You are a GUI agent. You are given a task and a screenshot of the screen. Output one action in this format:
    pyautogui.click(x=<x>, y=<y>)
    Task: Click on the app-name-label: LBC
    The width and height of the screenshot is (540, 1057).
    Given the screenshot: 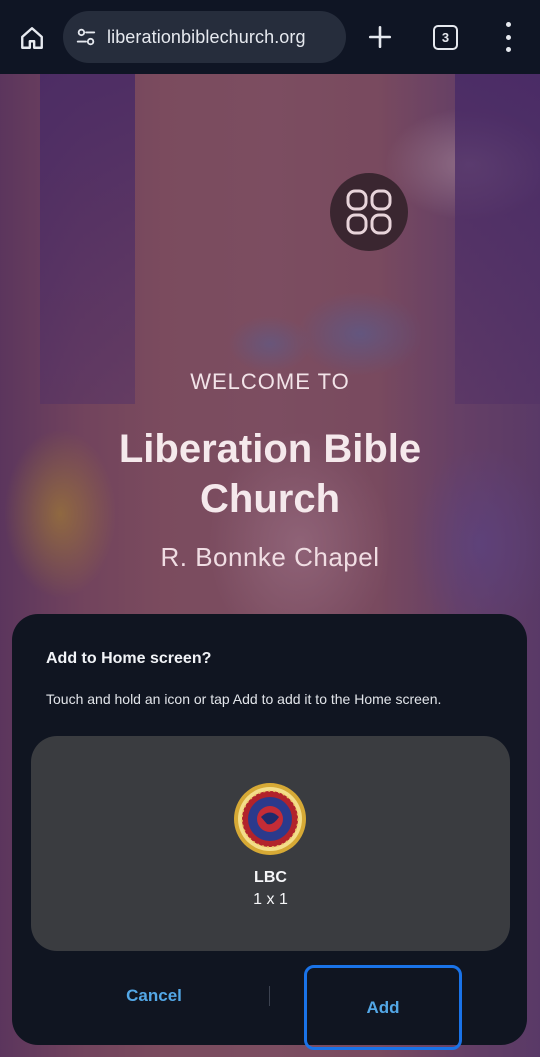 What is the action you would take?
    pyautogui.click(x=270, y=877)
    